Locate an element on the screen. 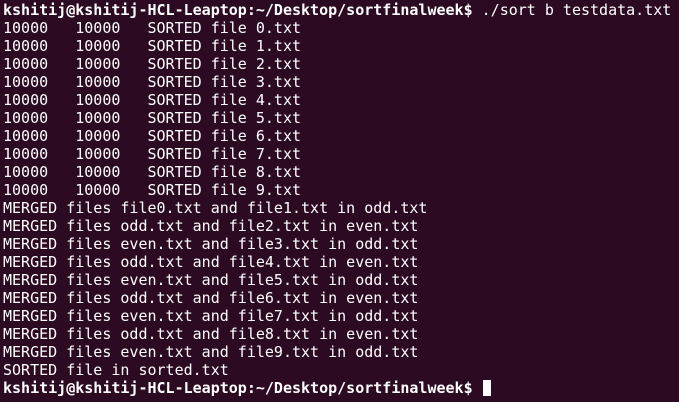 The height and width of the screenshot is (402, 679). output-line: 10000 10000 SORTED file 8.txt is located at coordinates (152, 172).